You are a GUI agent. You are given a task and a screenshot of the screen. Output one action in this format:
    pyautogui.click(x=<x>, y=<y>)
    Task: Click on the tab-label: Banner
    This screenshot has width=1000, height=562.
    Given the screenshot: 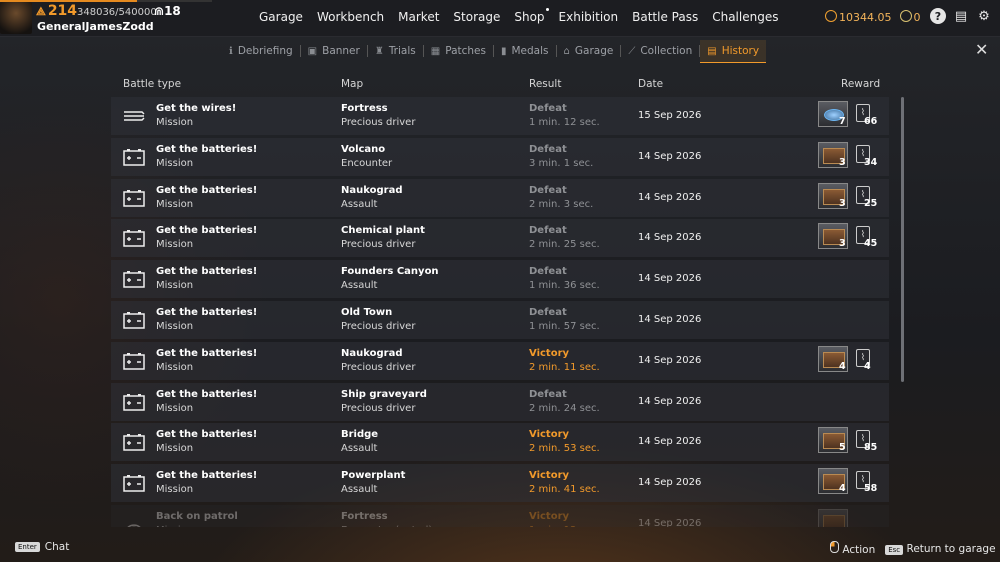 What is the action you would take?
    pyautogui.click(x=341, y=51)
    